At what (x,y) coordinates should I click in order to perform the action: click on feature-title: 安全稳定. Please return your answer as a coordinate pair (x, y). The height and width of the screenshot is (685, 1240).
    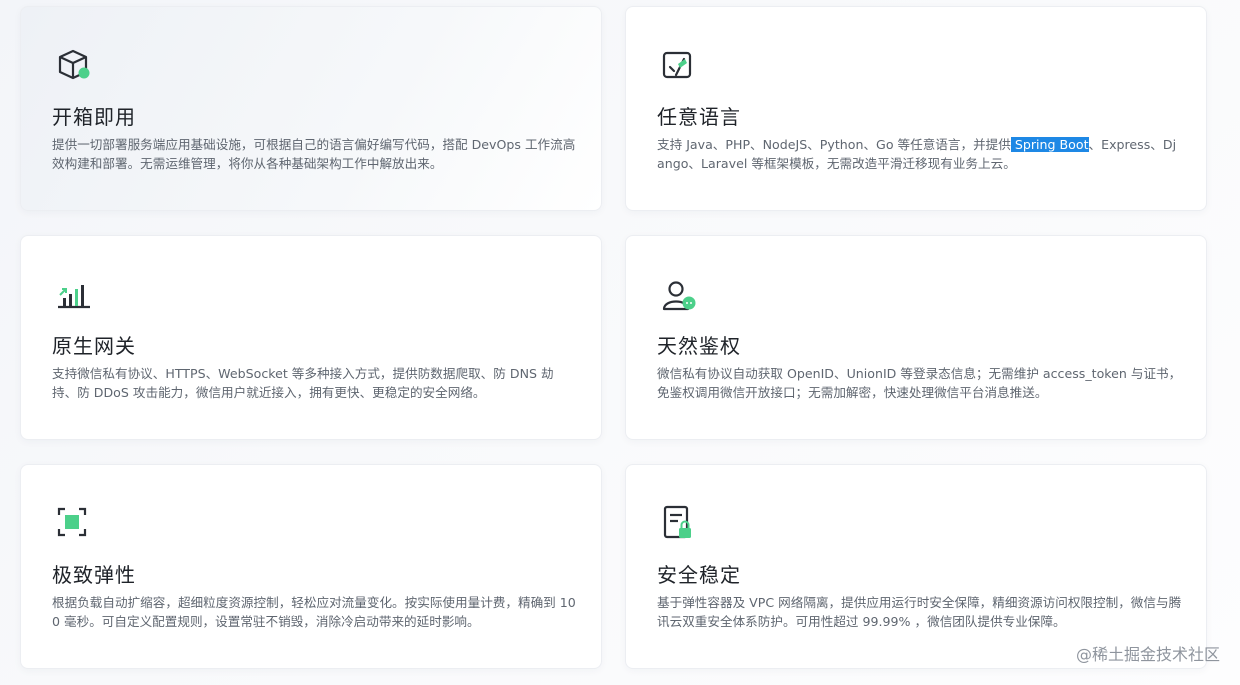
    Looking at the image, I should click on (699, 575).